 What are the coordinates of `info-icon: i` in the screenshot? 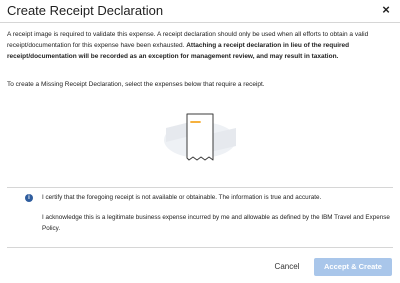 It's located at (29, 198).